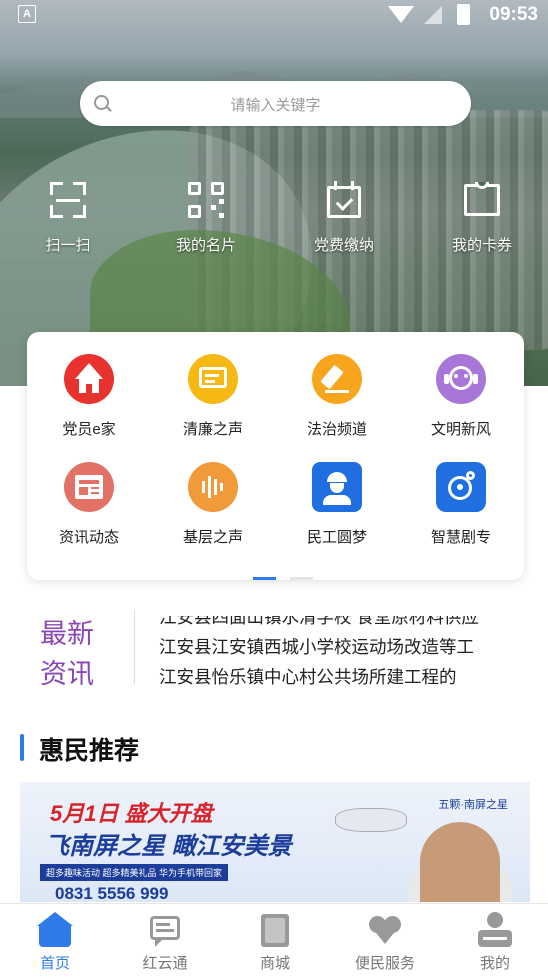 This screenshot has height=978, width=548. I want to click on news-tag: 最新 资讯, so click(67, 654).